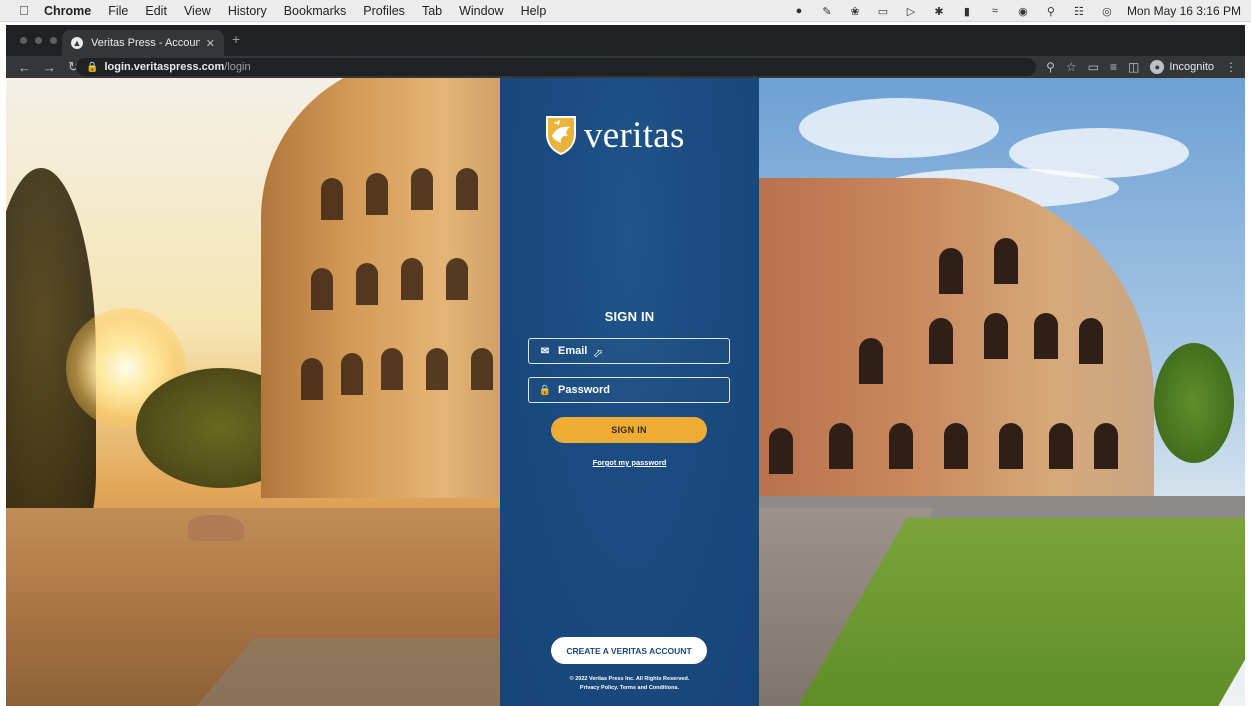 The height and width of the screenshot is (706, 1251). What do you see at coordinates (432, 11) in the screenshot?
I see `menu-tab: Tab` at bounding box center [432, 11].